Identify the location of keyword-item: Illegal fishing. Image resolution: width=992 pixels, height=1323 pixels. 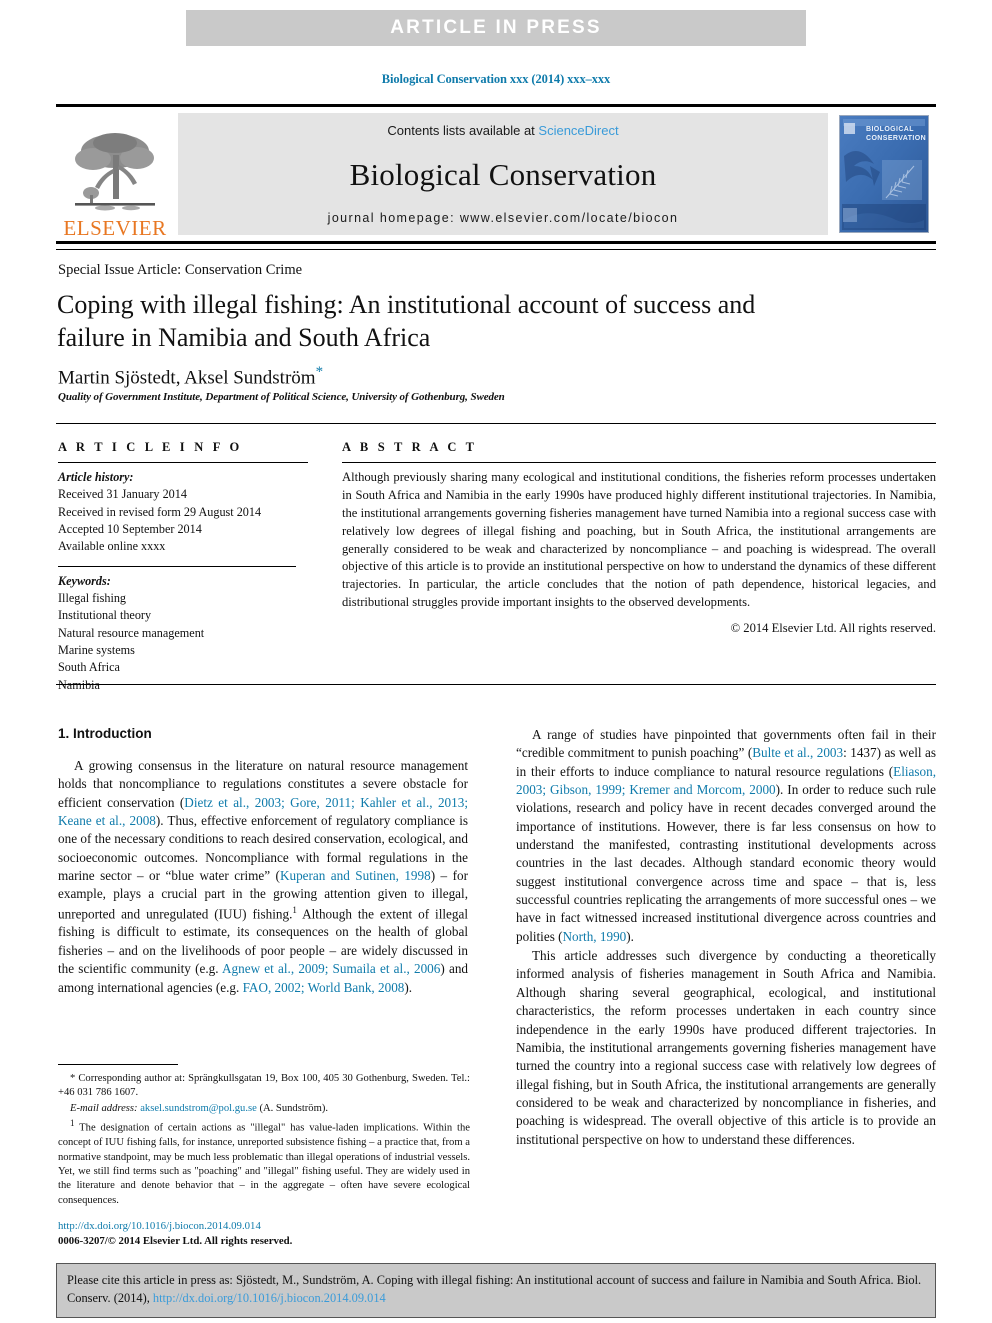
(92, 597).